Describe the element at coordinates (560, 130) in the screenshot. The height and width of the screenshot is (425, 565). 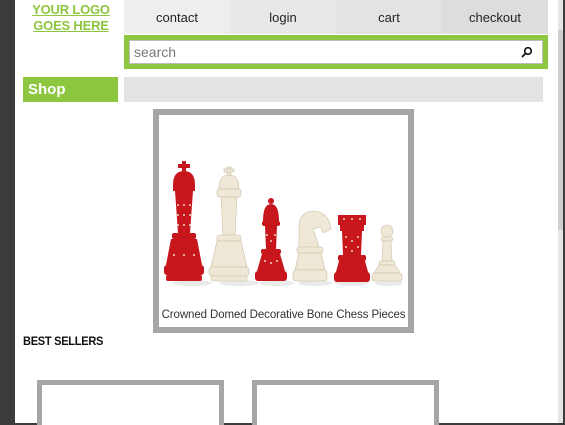
I see `scrollbar-thumb` at that location.